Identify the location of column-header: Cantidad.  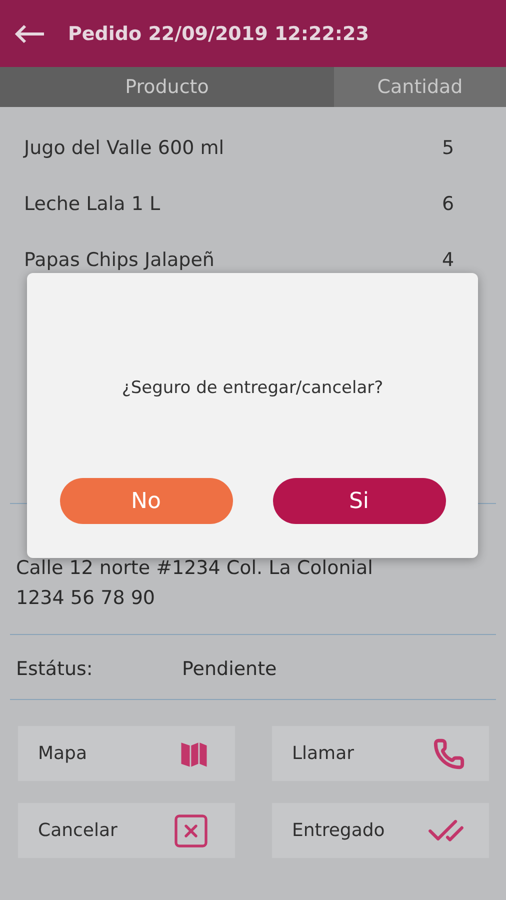
(420, 87).